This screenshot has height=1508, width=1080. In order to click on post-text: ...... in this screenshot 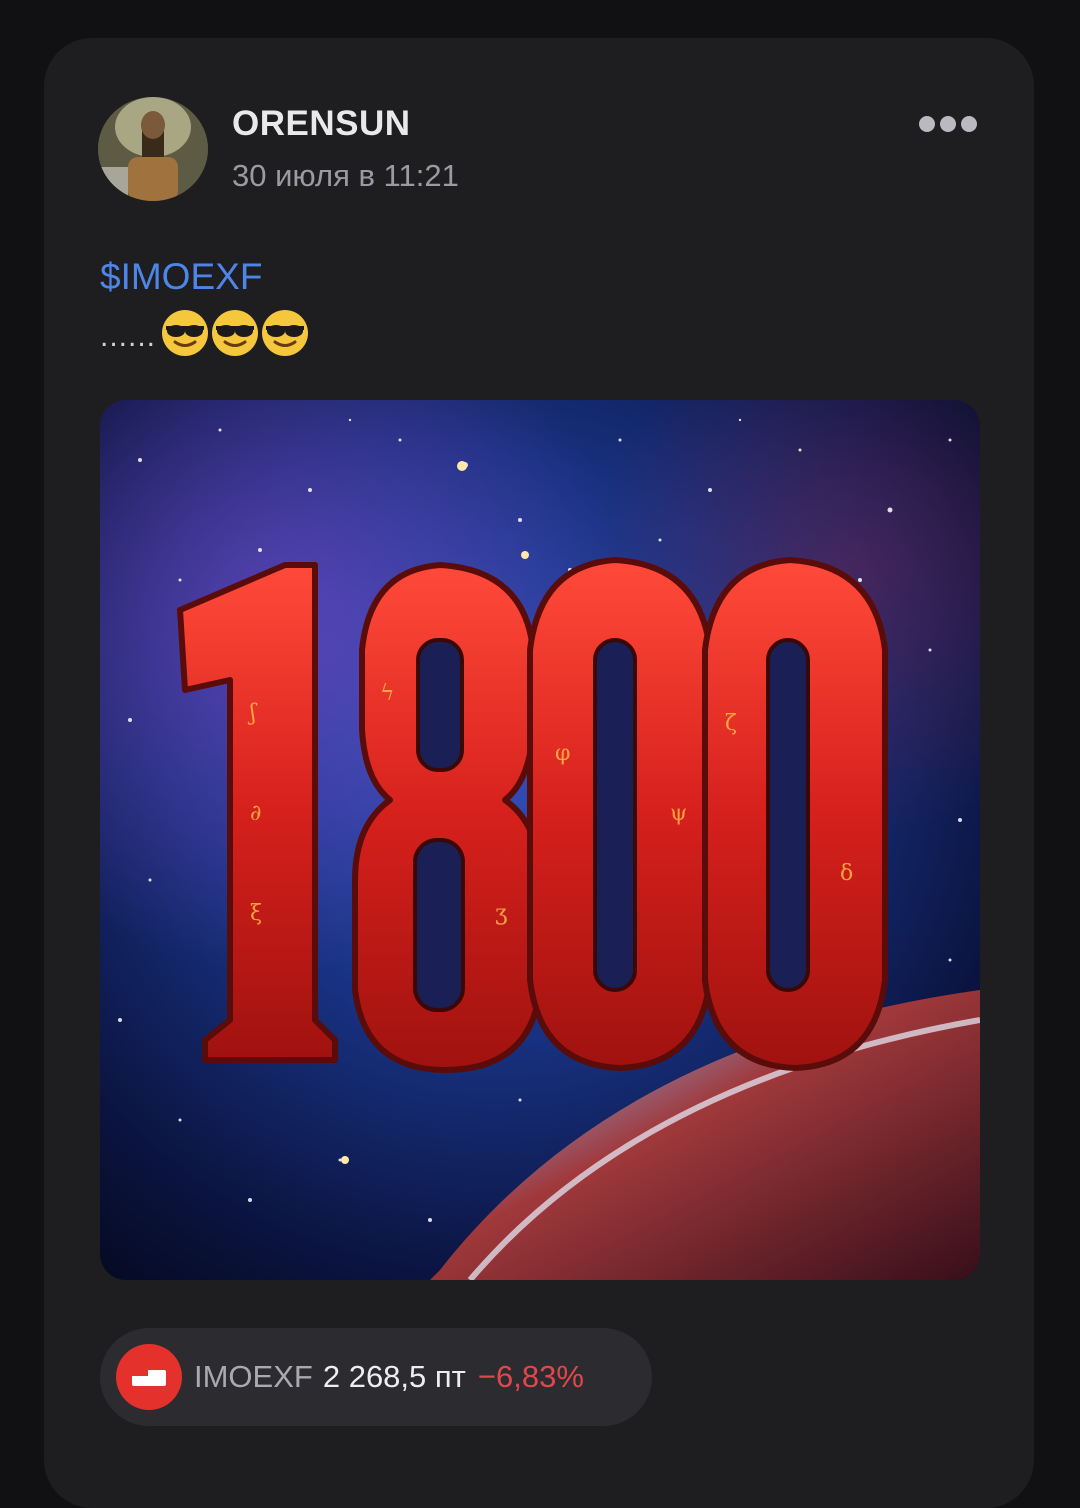, I will do `click(205, 332)`.